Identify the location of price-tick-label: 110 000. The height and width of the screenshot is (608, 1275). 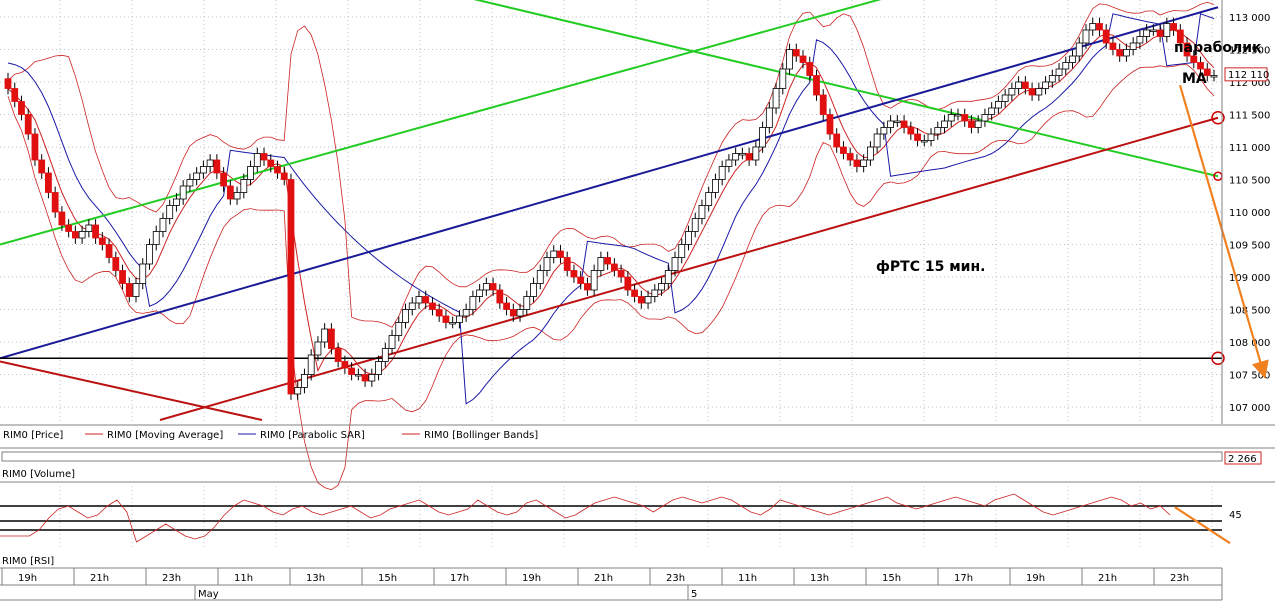
(1249, 213).